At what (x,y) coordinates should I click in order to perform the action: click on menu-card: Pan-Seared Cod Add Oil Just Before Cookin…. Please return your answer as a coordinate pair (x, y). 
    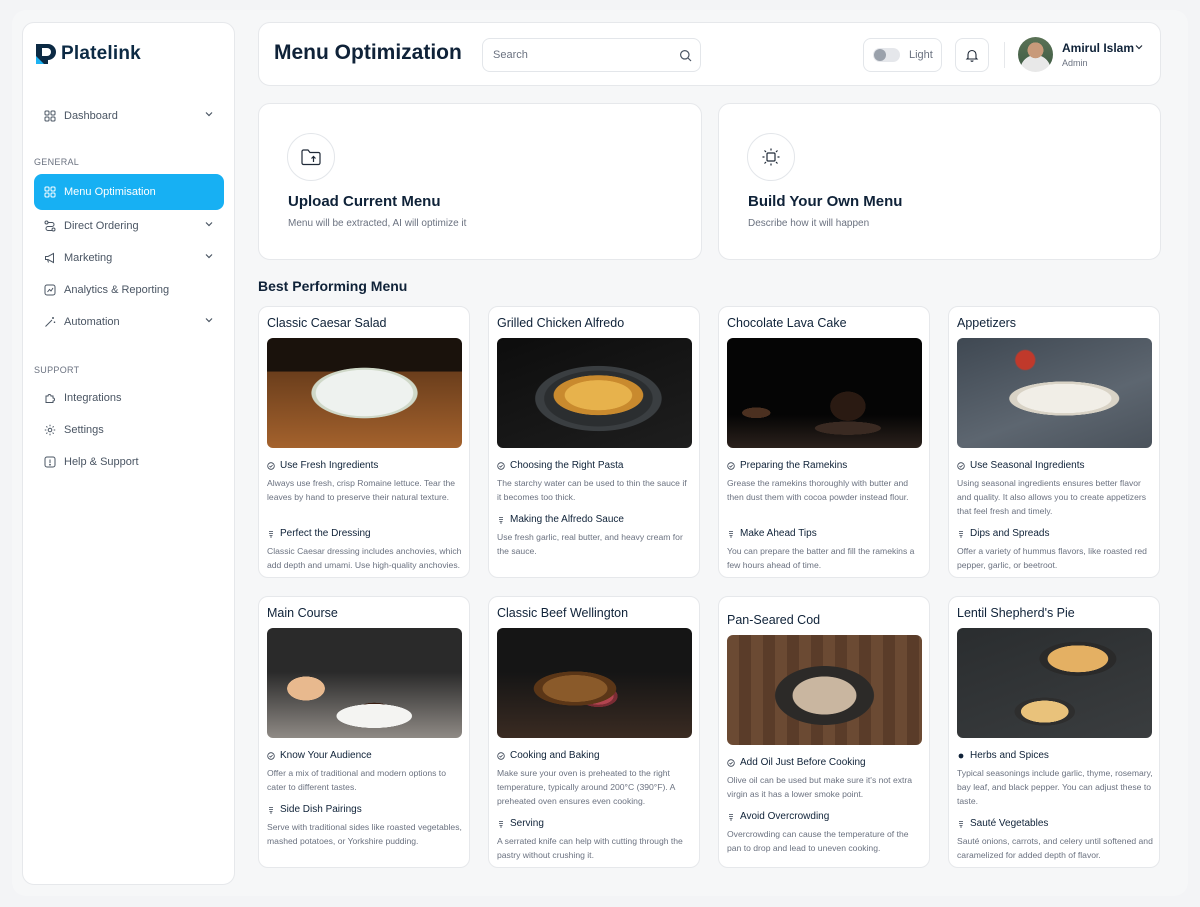
    Looking at the image, I should click on (824, 732).